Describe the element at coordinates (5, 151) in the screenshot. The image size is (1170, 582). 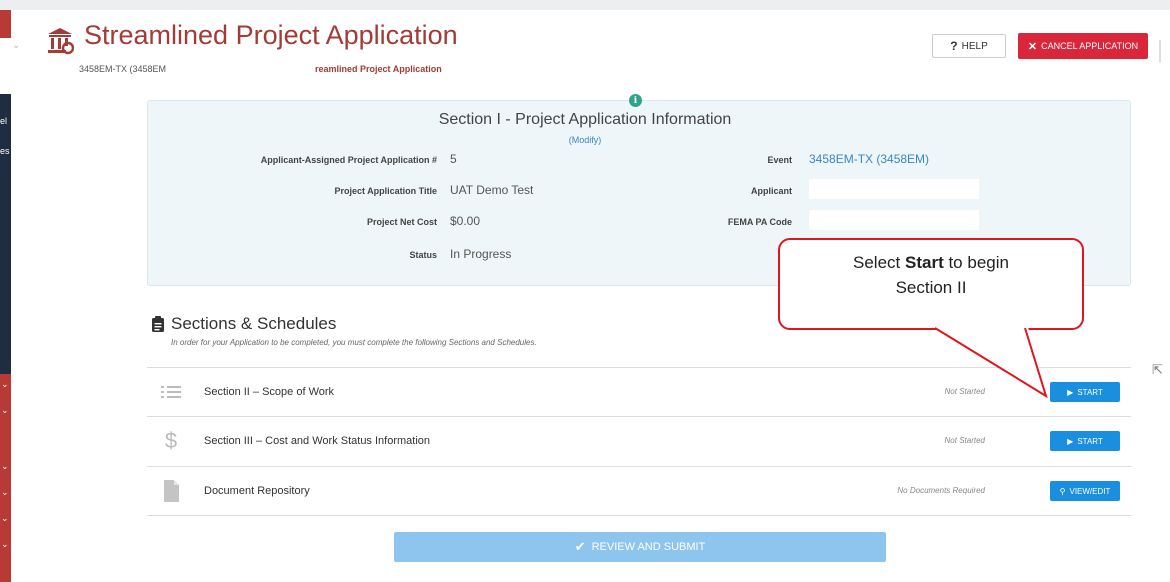
I see `sidebar-fragment-2: es` at that location.